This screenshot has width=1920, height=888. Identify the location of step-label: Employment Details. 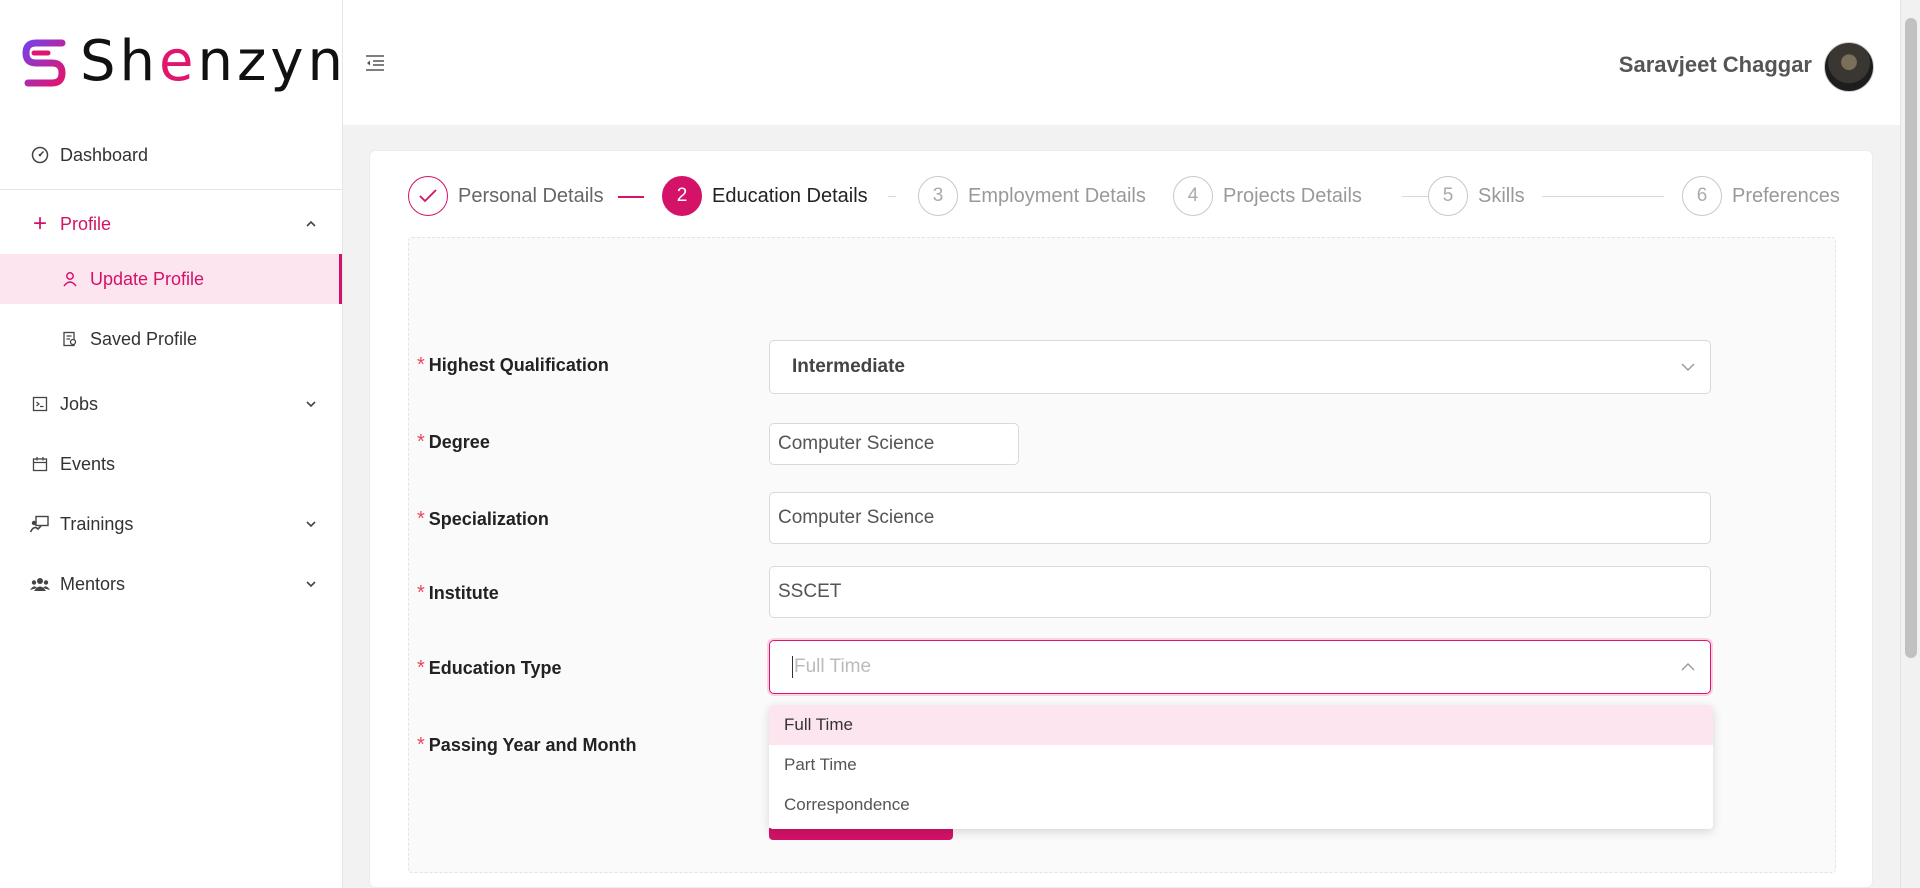
(1057, 195).